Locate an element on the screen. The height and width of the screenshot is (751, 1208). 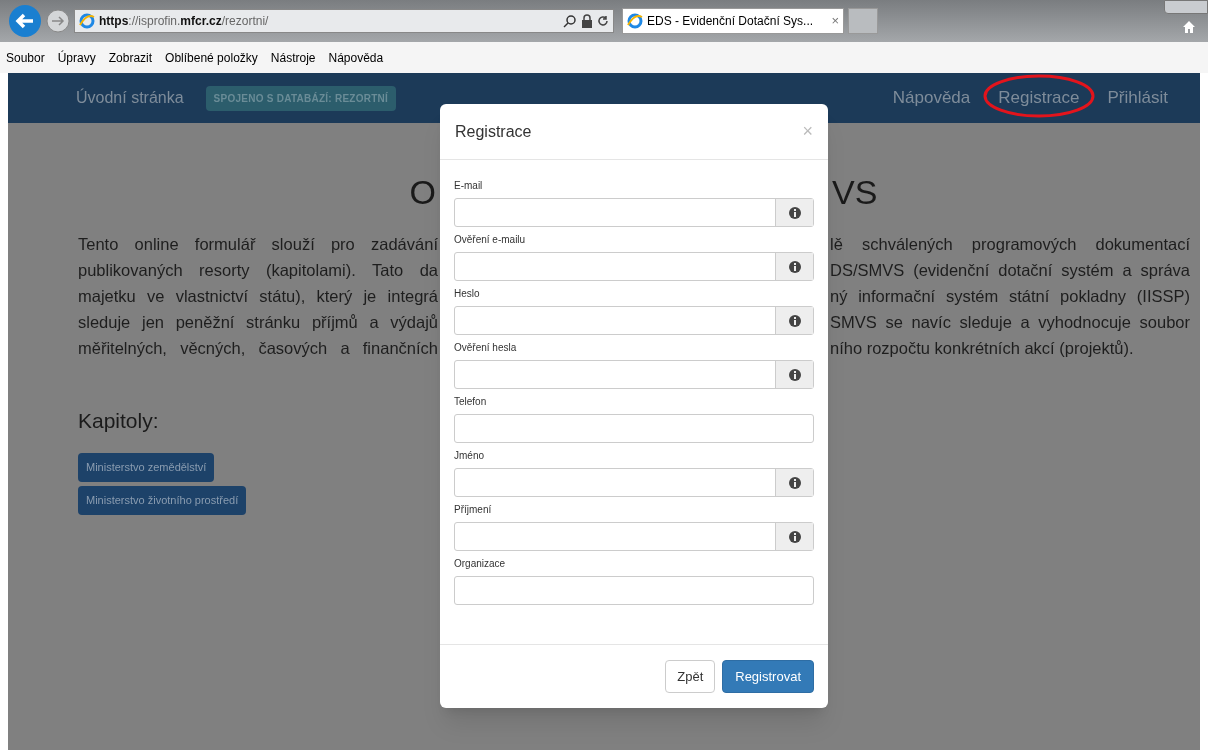
chapter-button: Ministerstvo životního prostředí is located at coordinates (162, 500).